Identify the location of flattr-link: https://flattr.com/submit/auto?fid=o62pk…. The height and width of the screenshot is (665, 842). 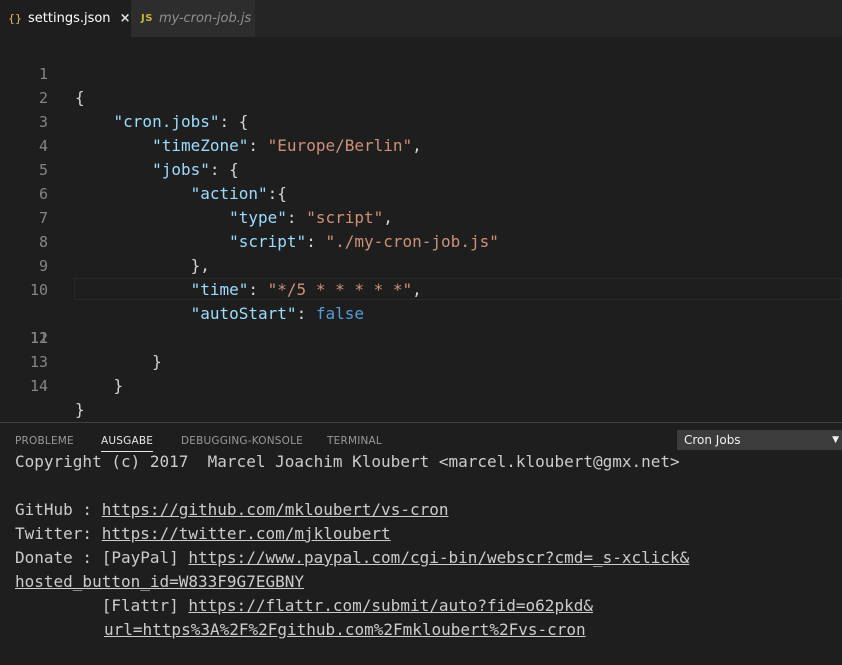
(390, 605).